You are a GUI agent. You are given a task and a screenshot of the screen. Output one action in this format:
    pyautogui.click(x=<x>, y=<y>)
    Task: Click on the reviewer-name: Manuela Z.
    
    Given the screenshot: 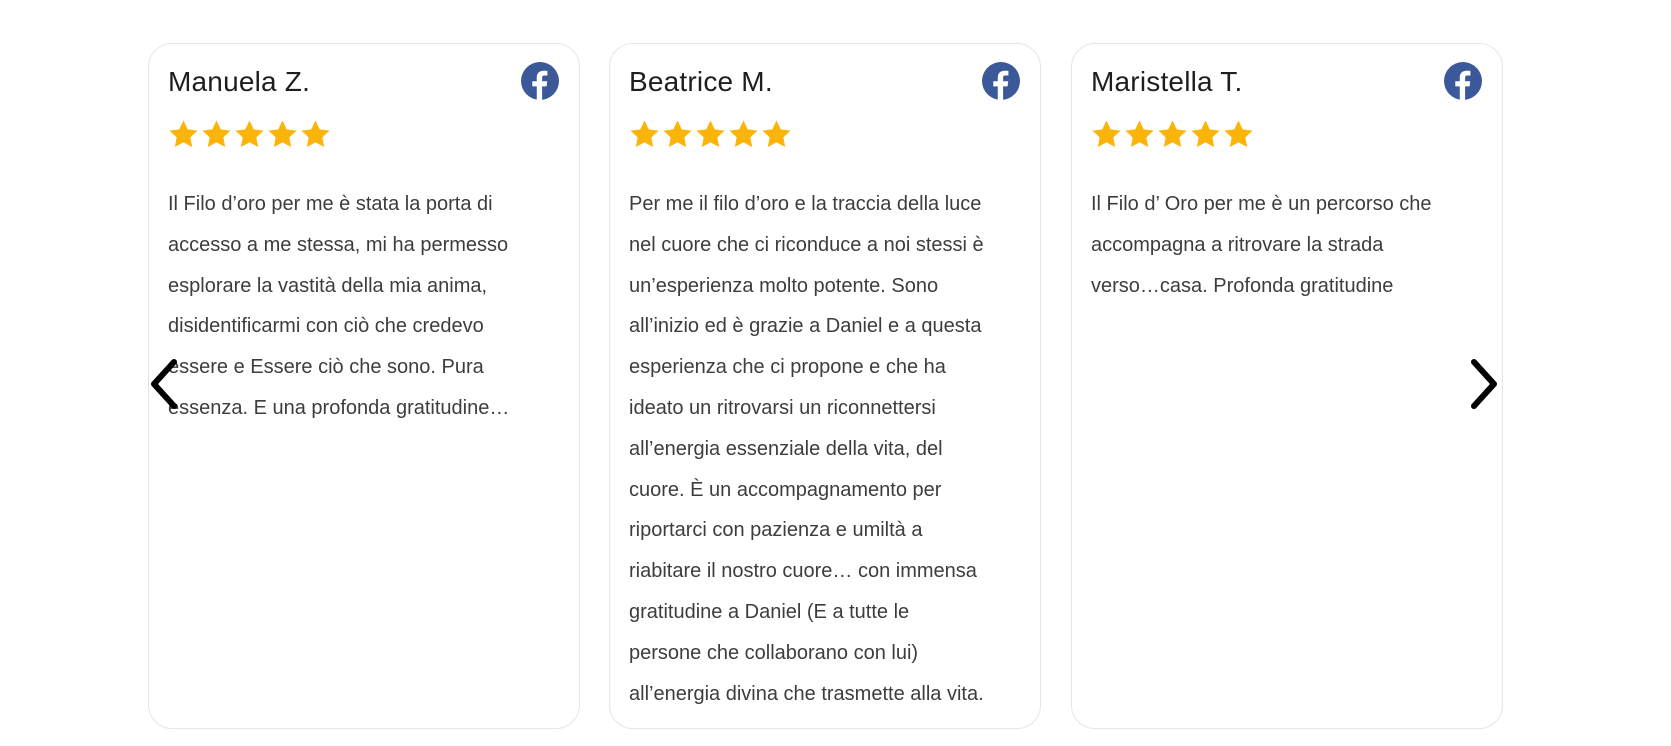 What is the action you would take?
    pyautogui.click(x=239, y=81)
    